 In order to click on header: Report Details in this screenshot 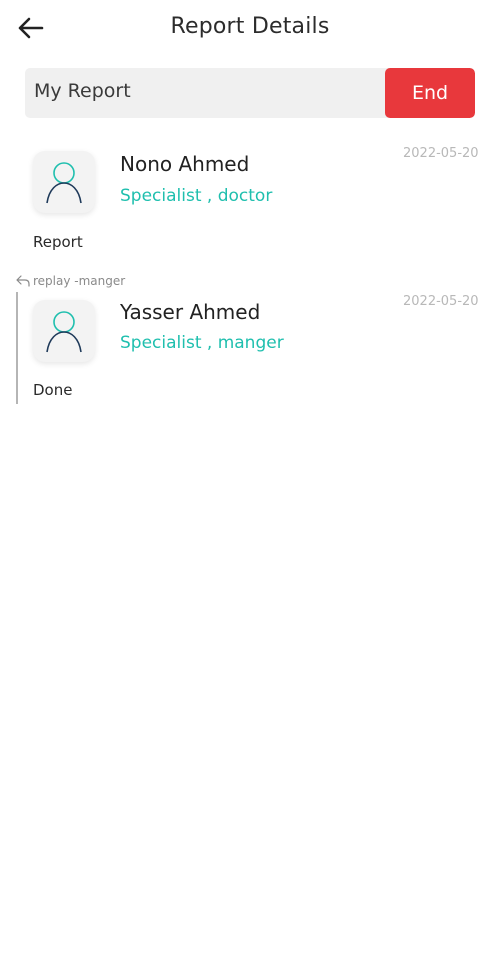, I will do `click(250, 28)`.